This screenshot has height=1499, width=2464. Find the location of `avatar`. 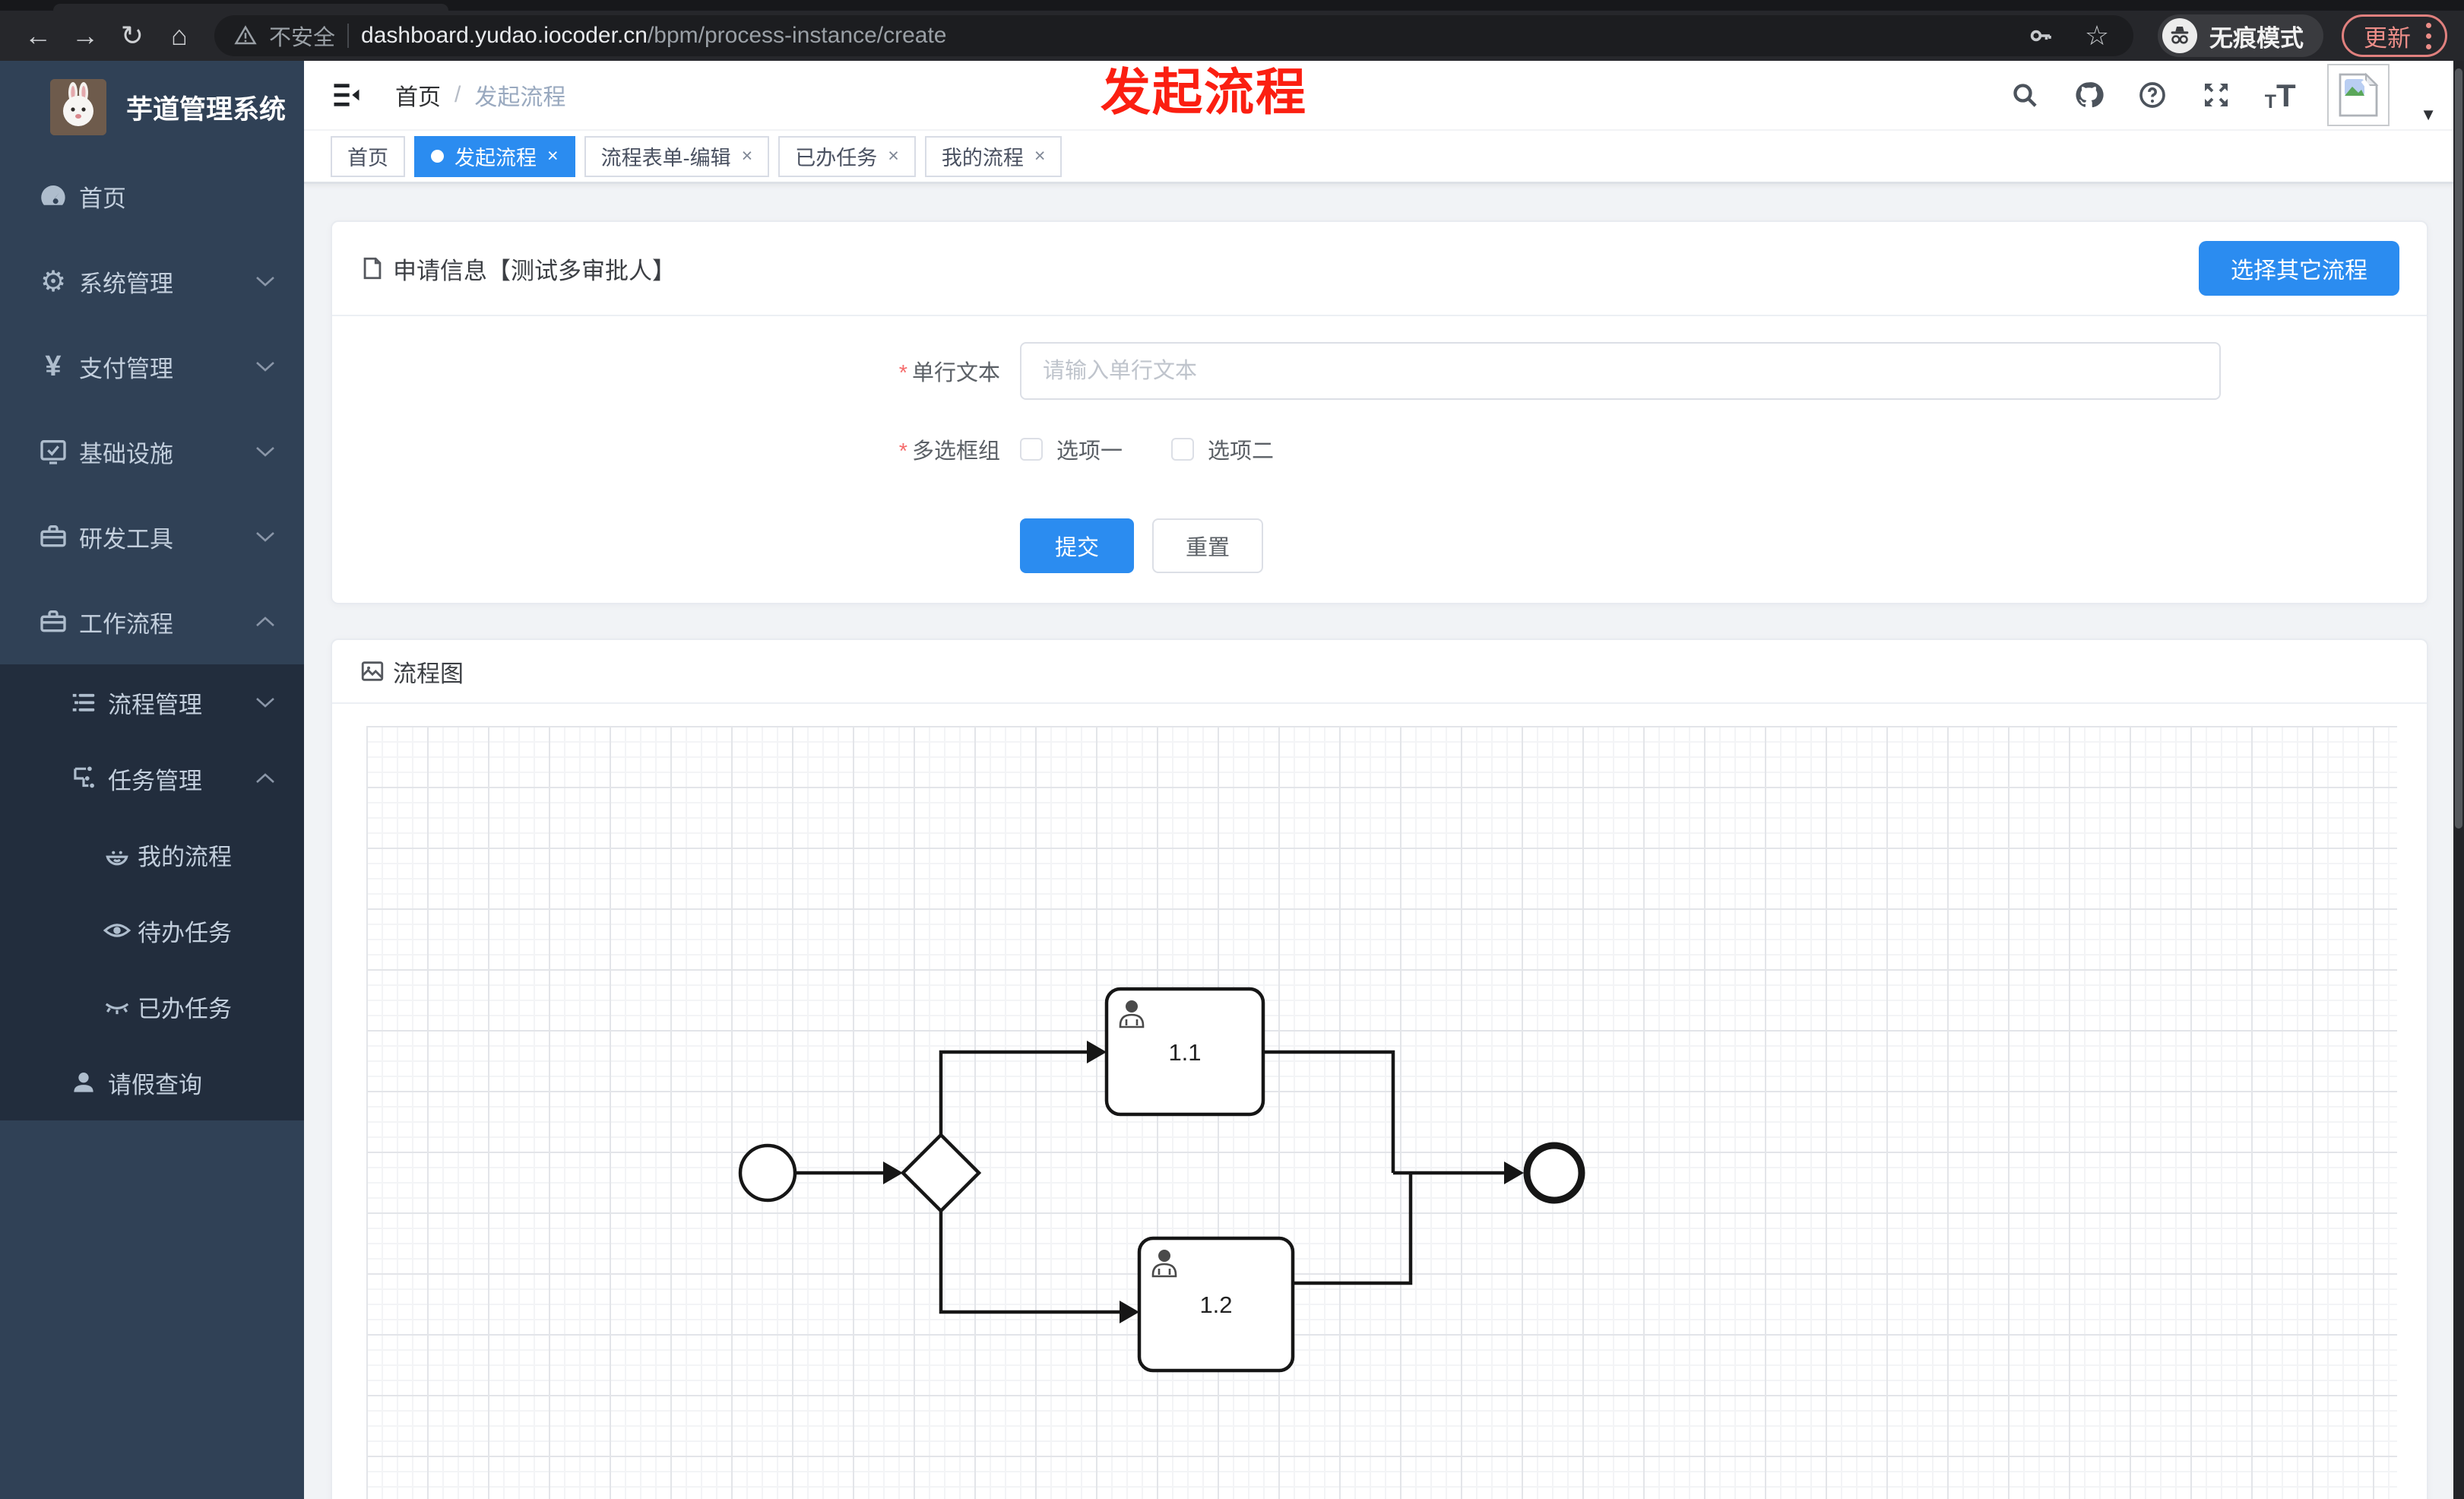

avatar is located at coordinates (2358, 95).